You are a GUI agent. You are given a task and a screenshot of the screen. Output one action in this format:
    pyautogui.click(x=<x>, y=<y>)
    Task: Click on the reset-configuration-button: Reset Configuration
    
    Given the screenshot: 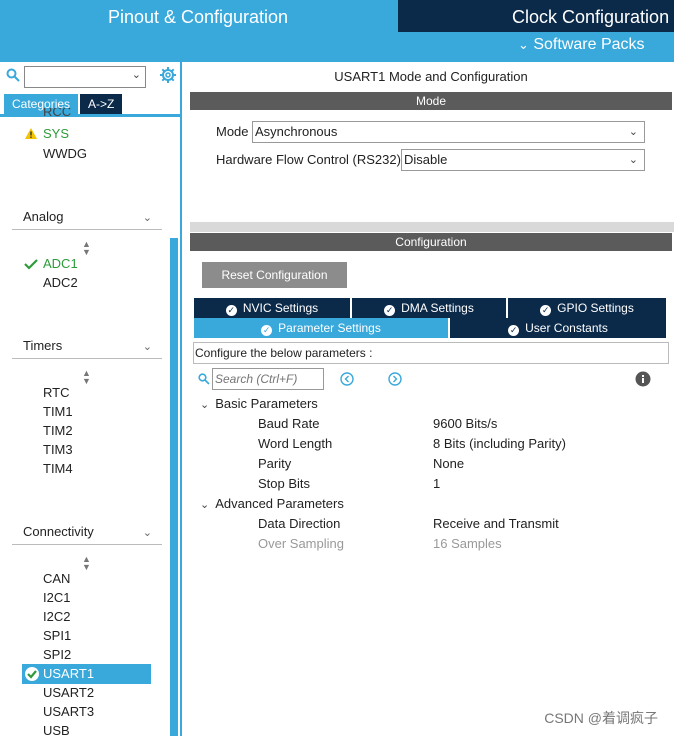 What is the action you would take?
    pyautogui.click(x=274, y=275)
    